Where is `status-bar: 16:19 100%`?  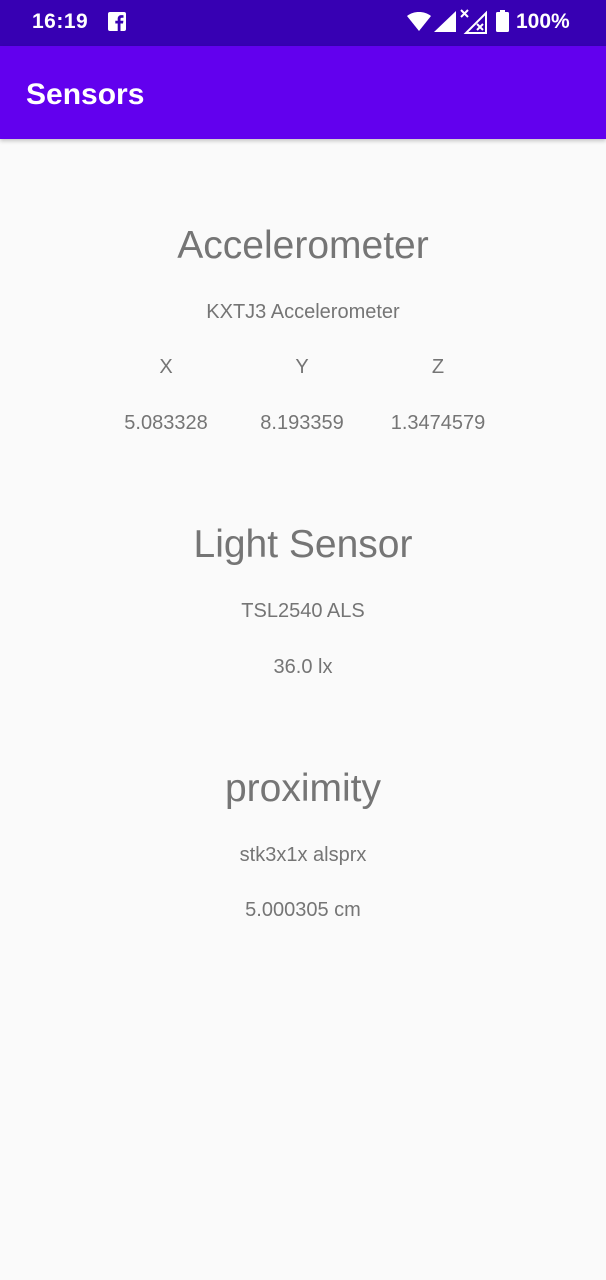 status-bar: 16:19 100% is located at coordinates (303, 23).